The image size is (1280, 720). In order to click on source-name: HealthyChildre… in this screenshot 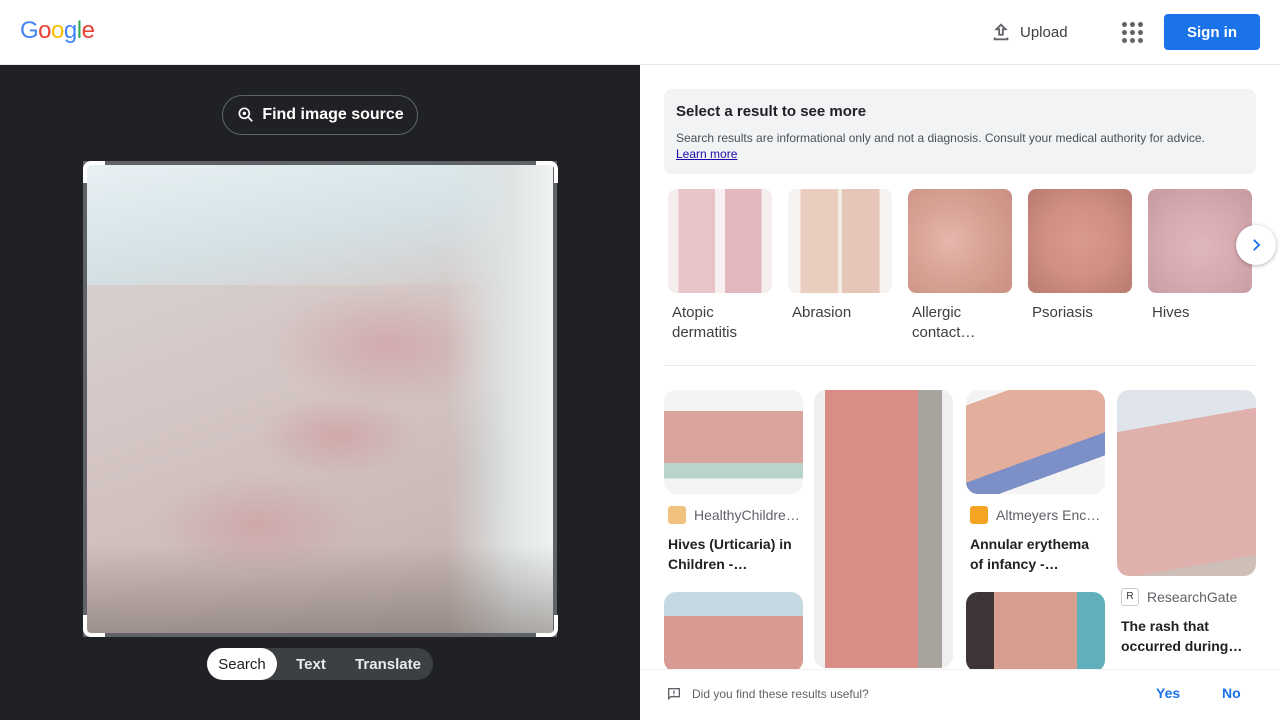, I will do `click(747, 515)`.